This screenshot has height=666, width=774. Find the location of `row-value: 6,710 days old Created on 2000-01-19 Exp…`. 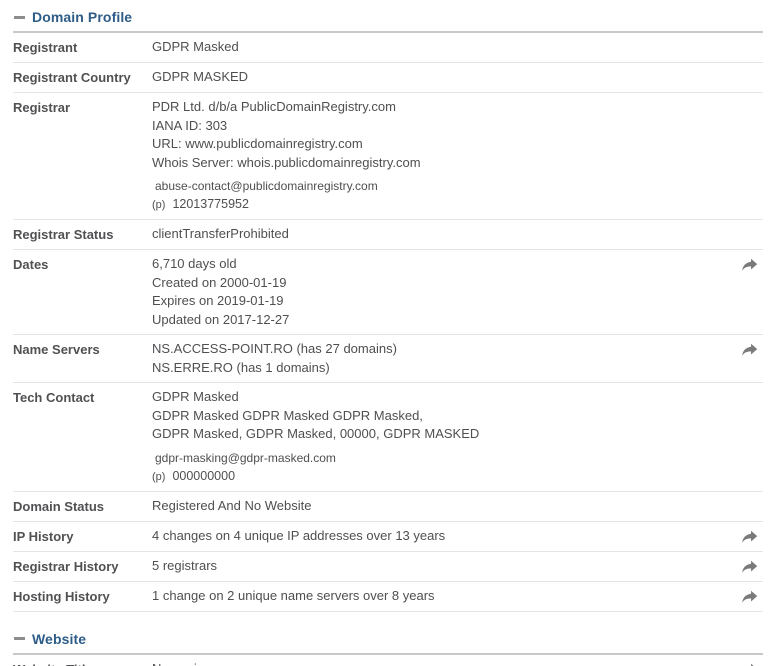

row-value: 6,710 days old Created on 2000-01-19 Exp… is located at coordinates (221, 291).